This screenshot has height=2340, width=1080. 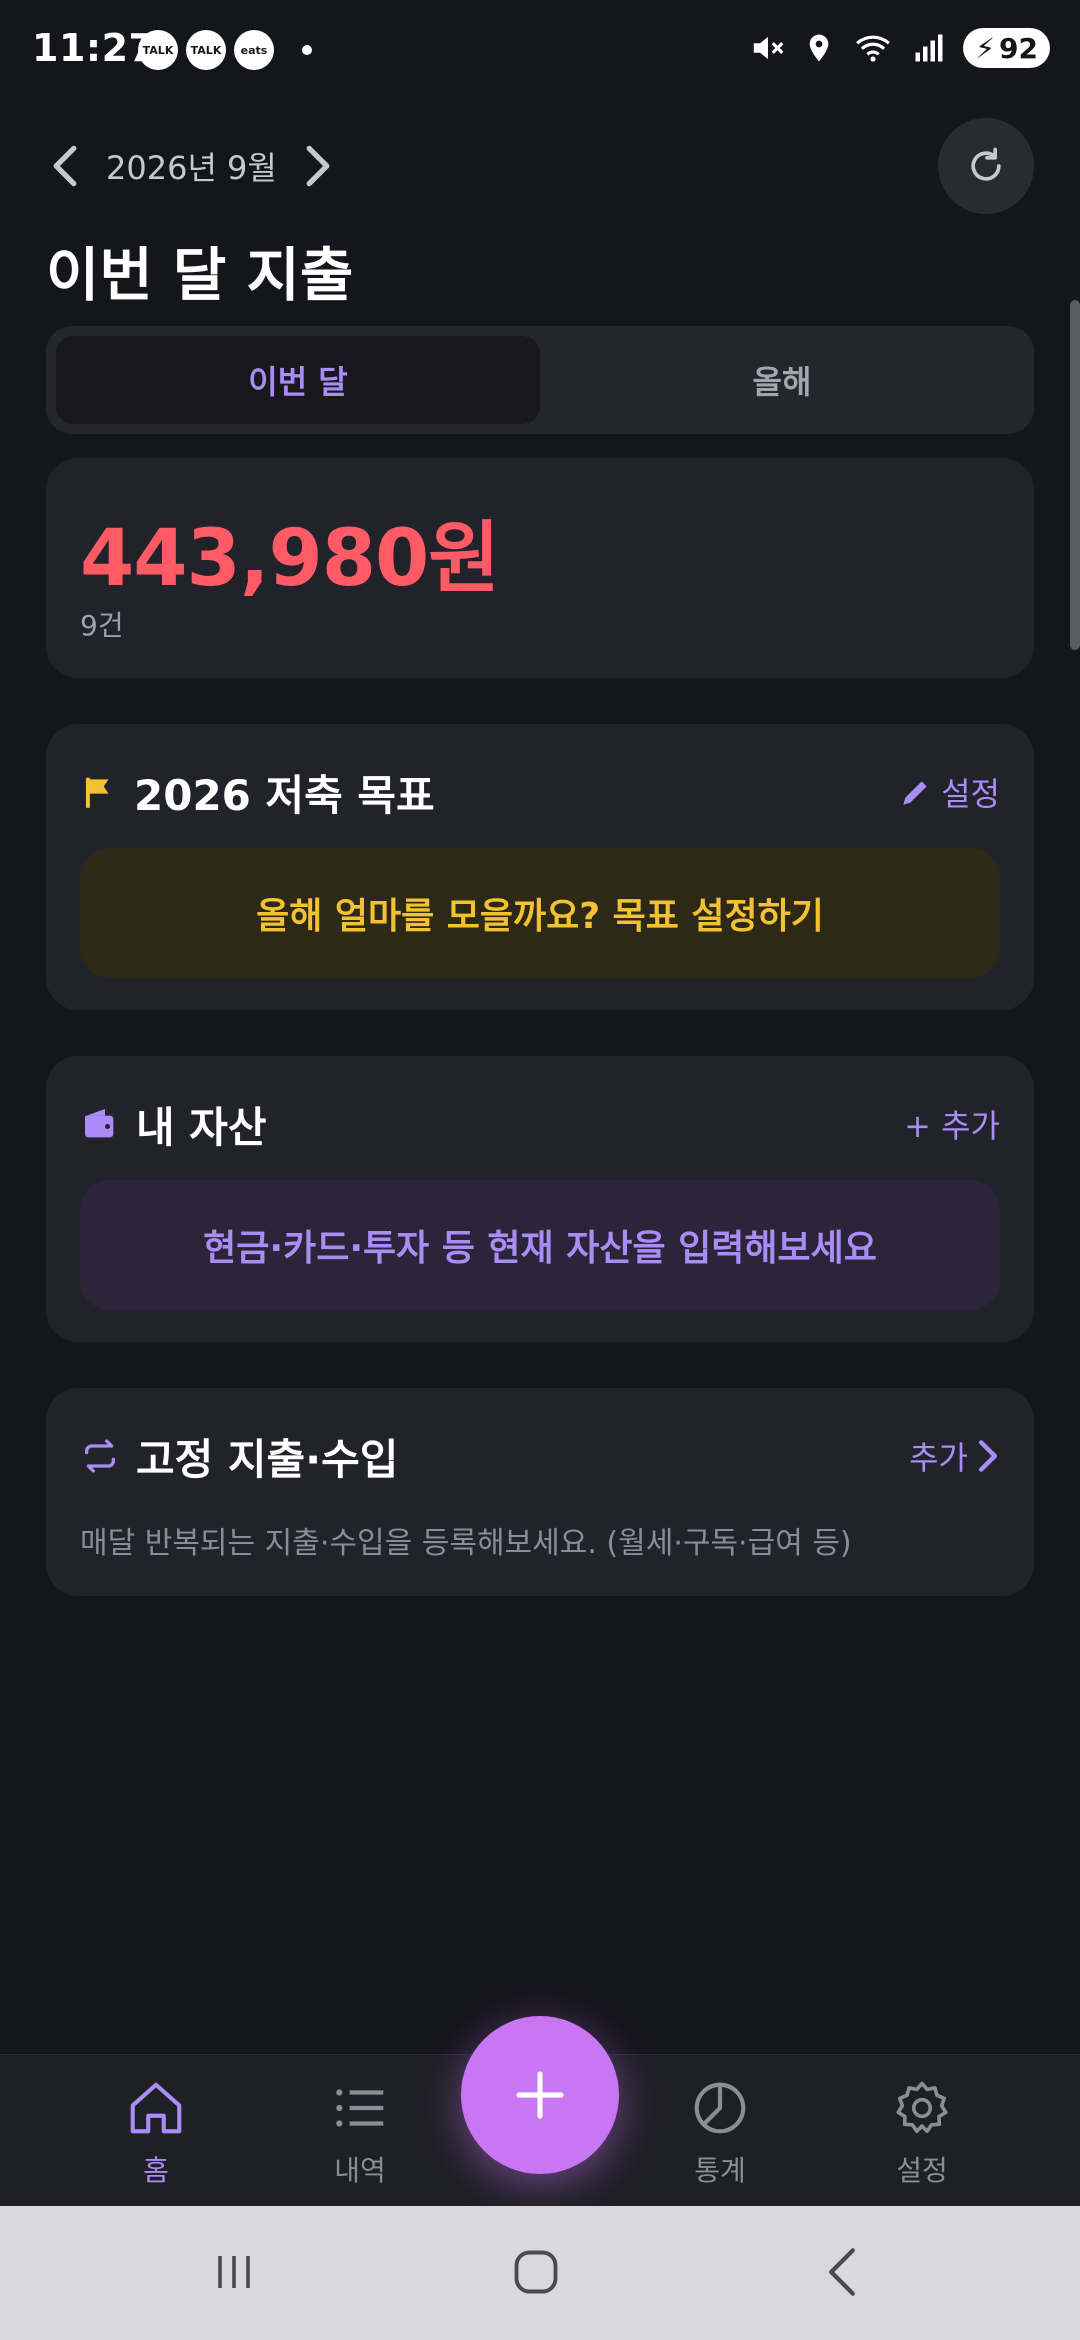 I want to click on nav-stats: 통계, so click(x=720, y=2133).